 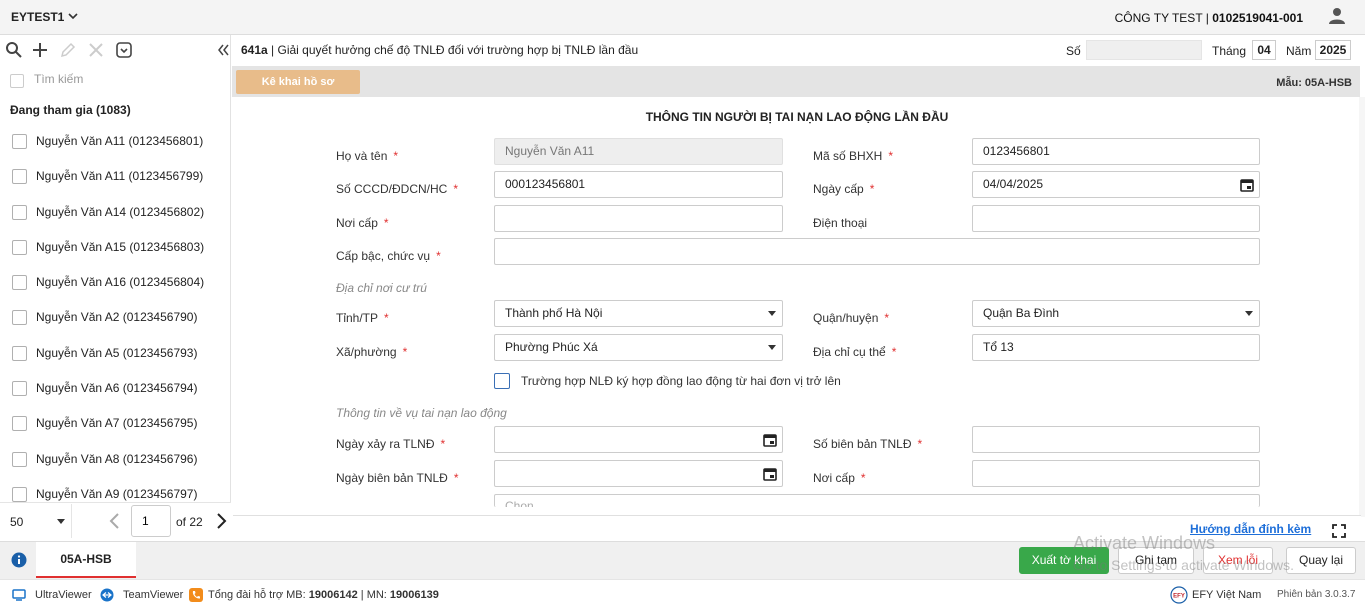 What do you see at coordinates (796, 81) in the screenshot?
I see `form-tab-bar` at bounding box center [796, 81].